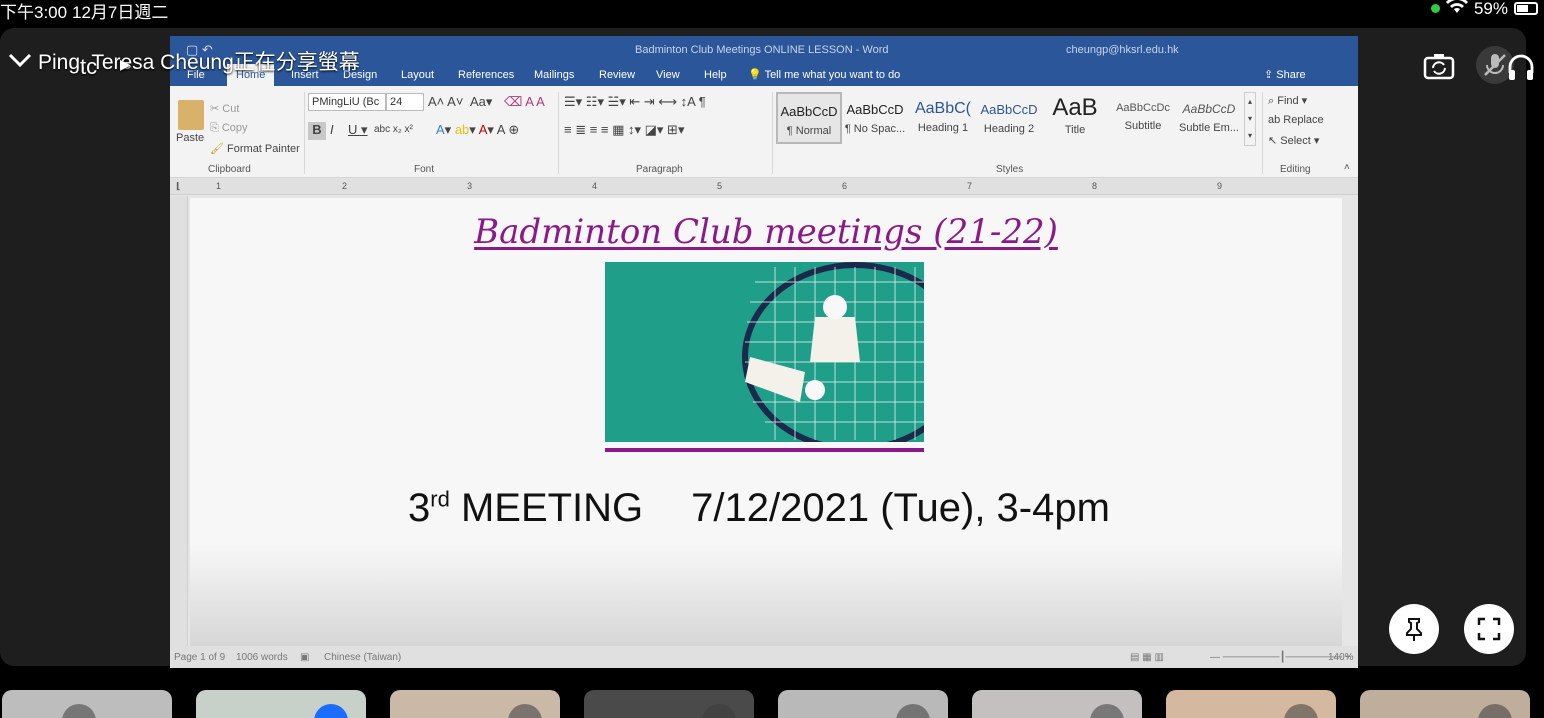  I want to click on camera-active-indicator, so click(1435, 8).